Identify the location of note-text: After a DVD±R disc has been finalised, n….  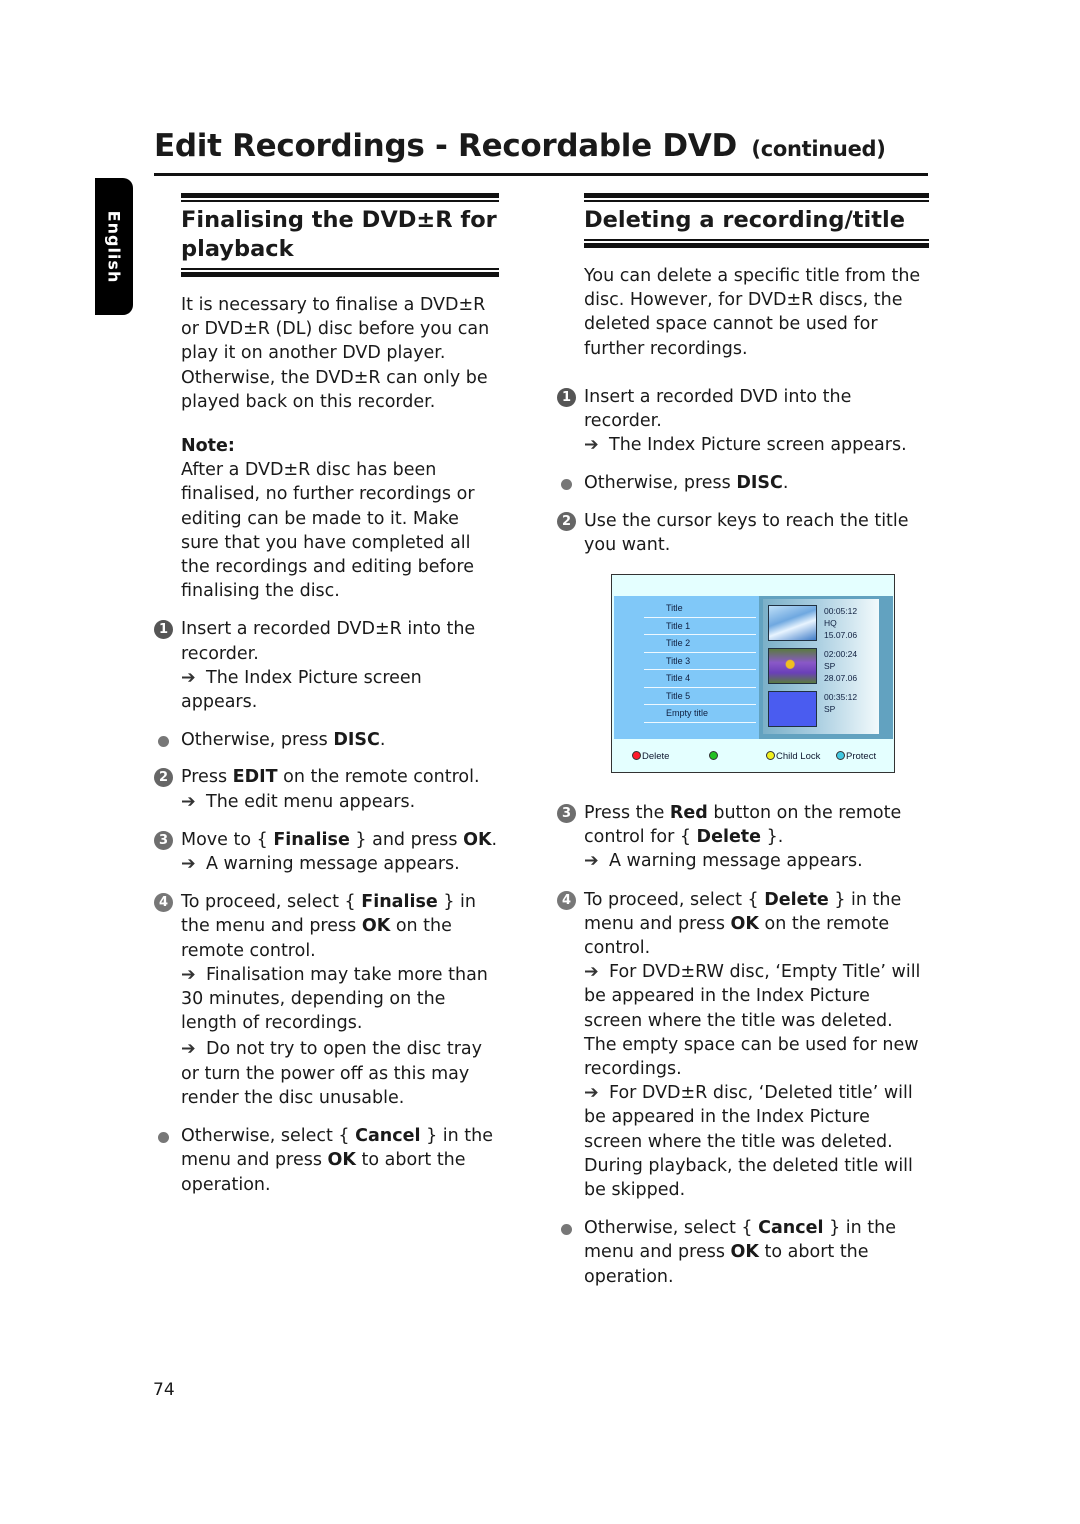
(328, 531).